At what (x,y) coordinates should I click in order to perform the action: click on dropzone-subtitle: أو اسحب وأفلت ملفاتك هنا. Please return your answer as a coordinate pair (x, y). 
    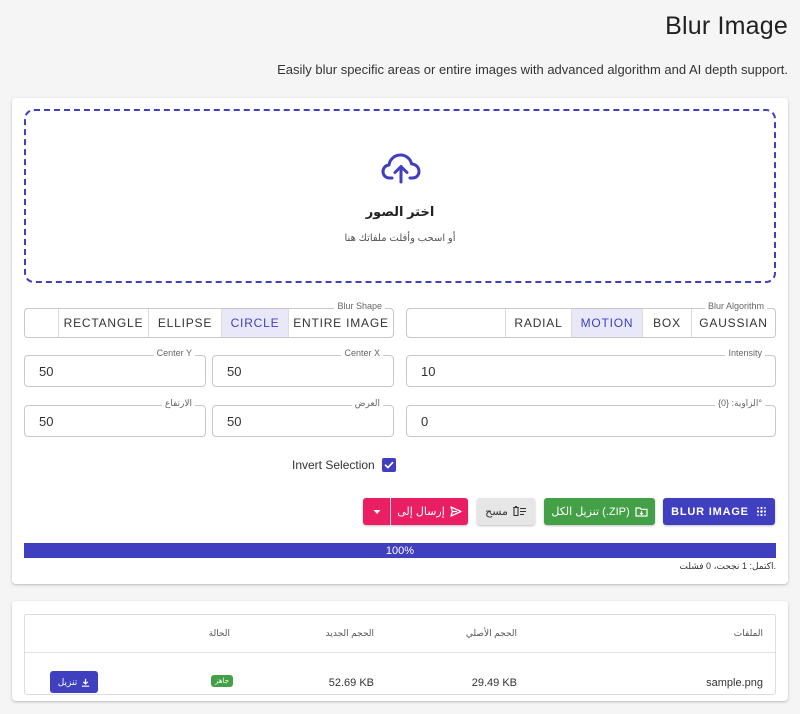
    Looking at the image, I should click on (400, 238).